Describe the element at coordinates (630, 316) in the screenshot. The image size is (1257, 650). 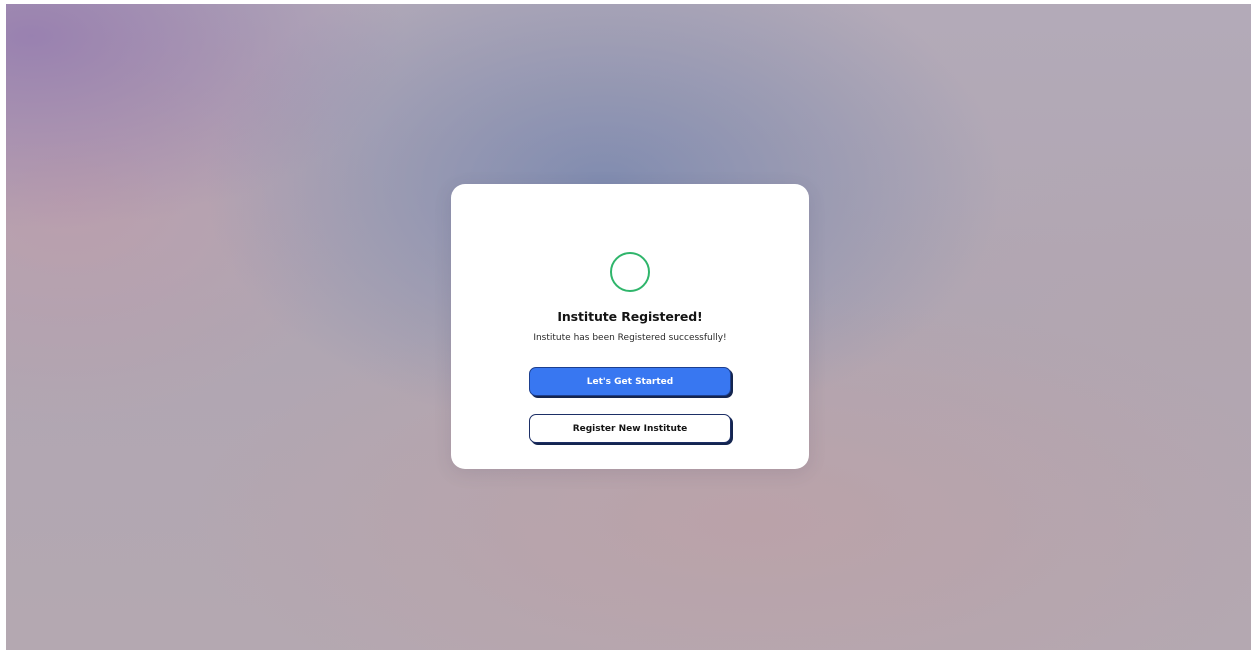
I see `dialog-title: Institute Registered!` at that location.